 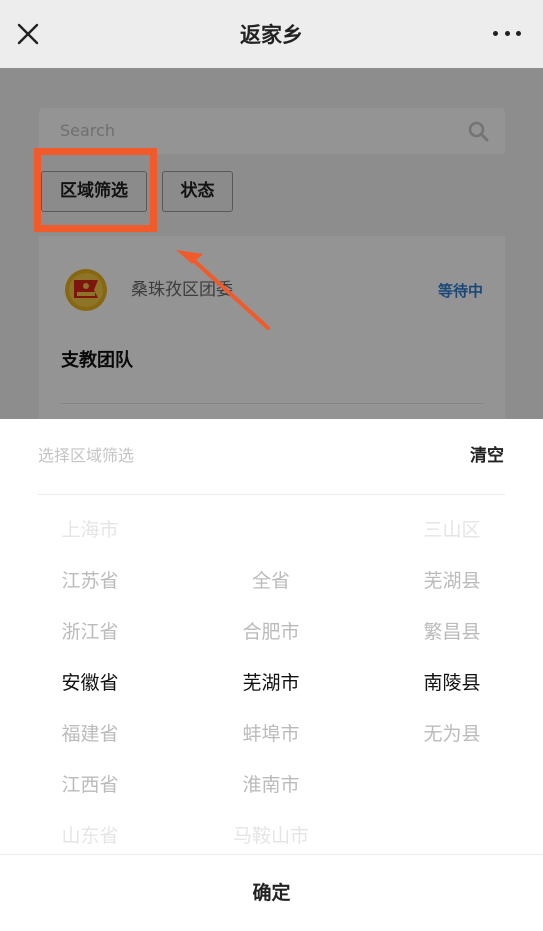 I want to click on annotation-arrow-icon, so click(x=223, y=290).